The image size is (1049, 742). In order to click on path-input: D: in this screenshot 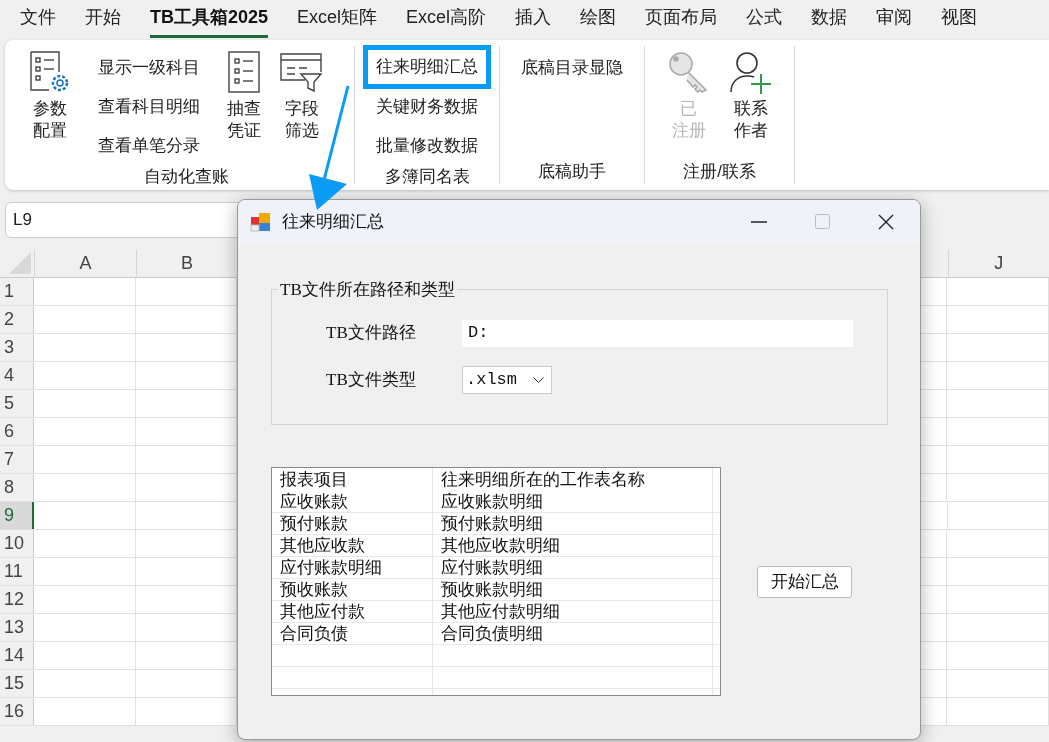, I will do `click(657, 333)`.